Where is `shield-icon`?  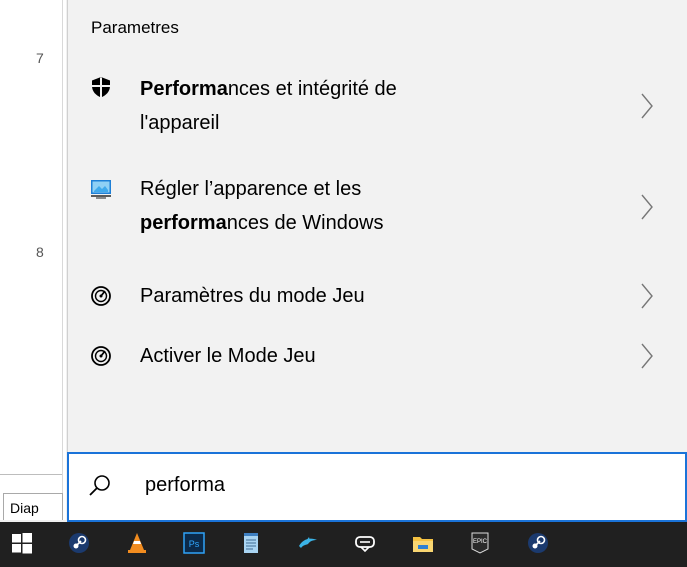 shield-icon is located at coordinates (101, 87).